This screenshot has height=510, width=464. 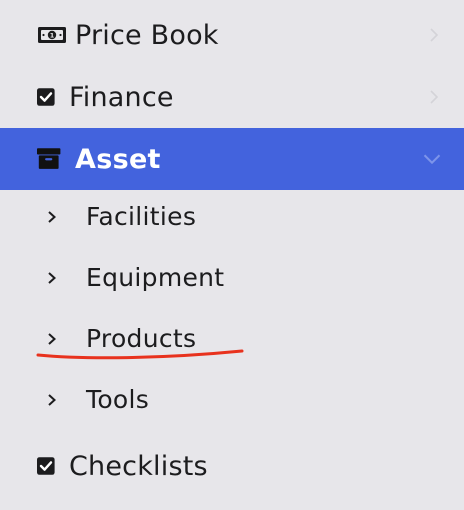 What do you see at coordinates (155, 277) in the screenshot?
I see `submenu-item-label: Equipment` at bounding box center [155, 277].